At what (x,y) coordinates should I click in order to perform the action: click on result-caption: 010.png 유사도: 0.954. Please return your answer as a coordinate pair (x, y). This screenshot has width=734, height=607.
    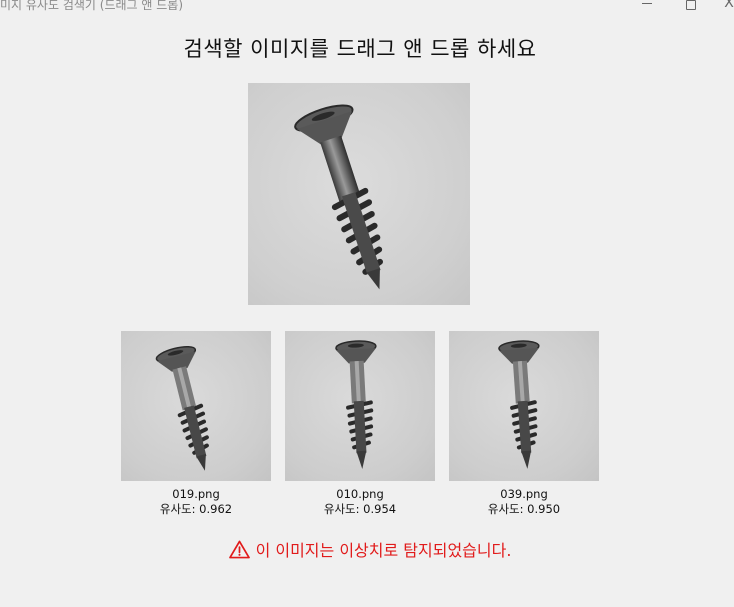
    Looking at the image, I should click on (360, 501).